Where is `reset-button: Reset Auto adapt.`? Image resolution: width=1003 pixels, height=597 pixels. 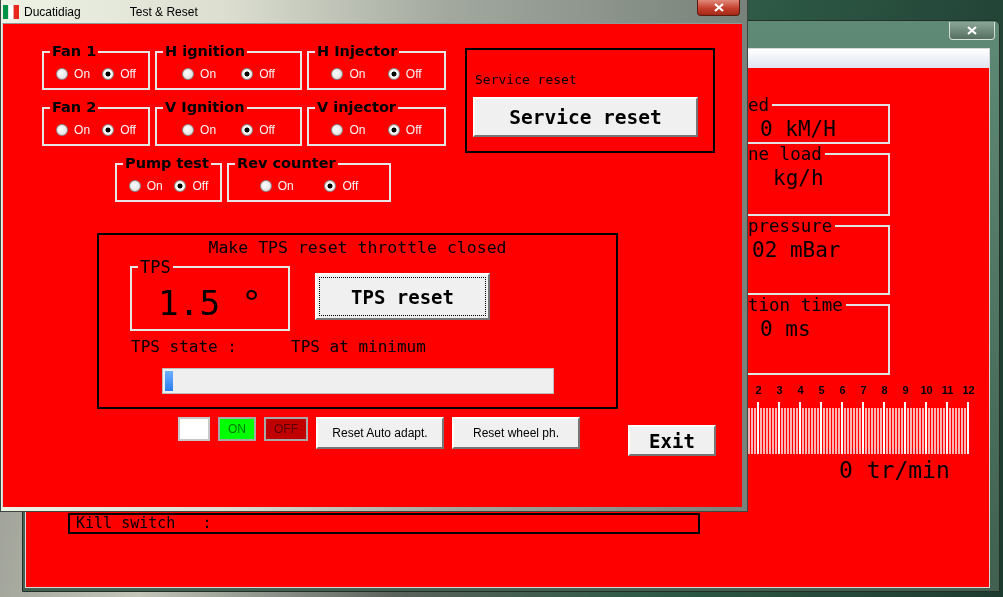 reset-button: Reset Auto adapt. is located at coordinates (380, 433).